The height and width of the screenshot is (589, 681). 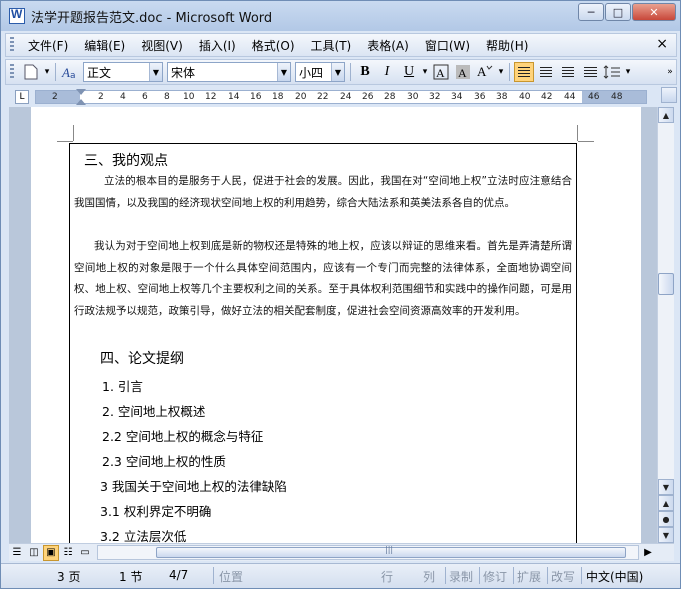 I want to click on previous-page-button: ▲, so click(x=666, y=503).